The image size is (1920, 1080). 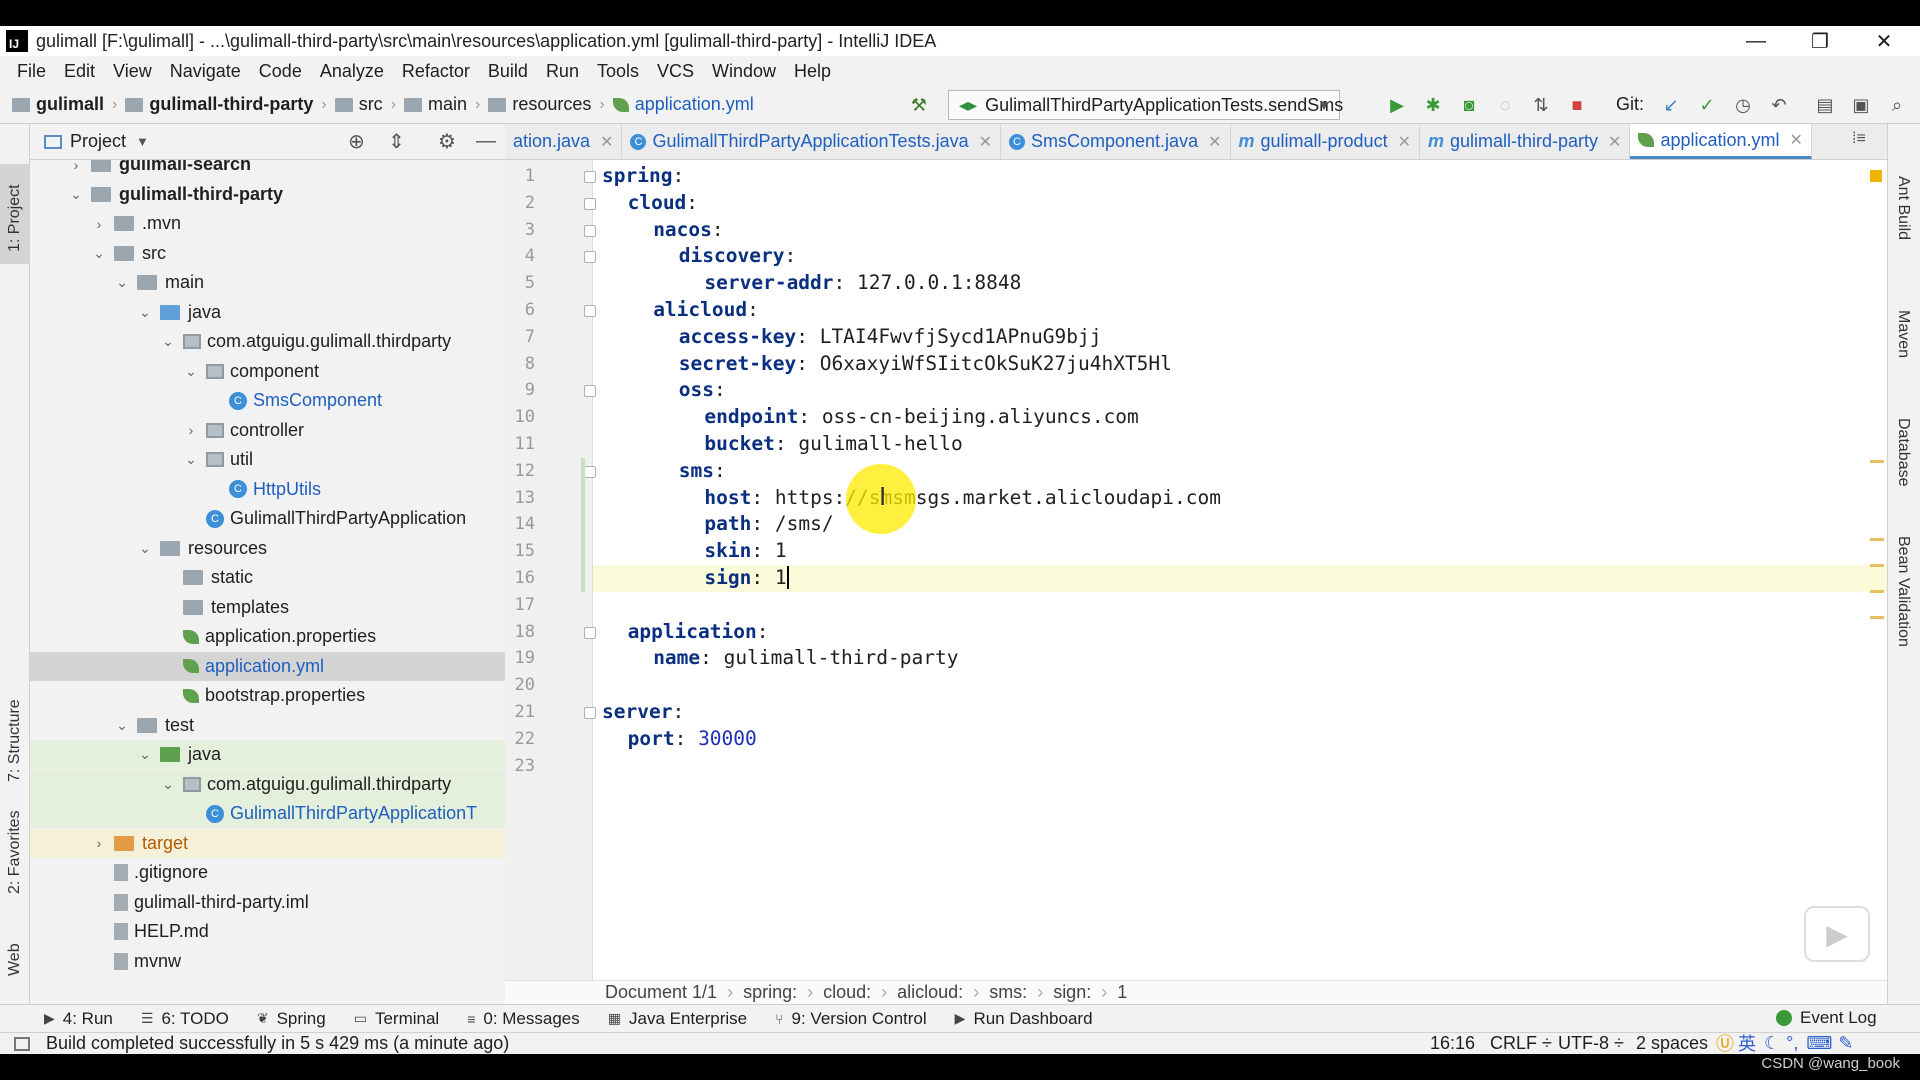 What do you see at coordinates (142, 141) in the screenshot?
I see `chevron-down-icon: ▼` at bounding box center [142, 141].